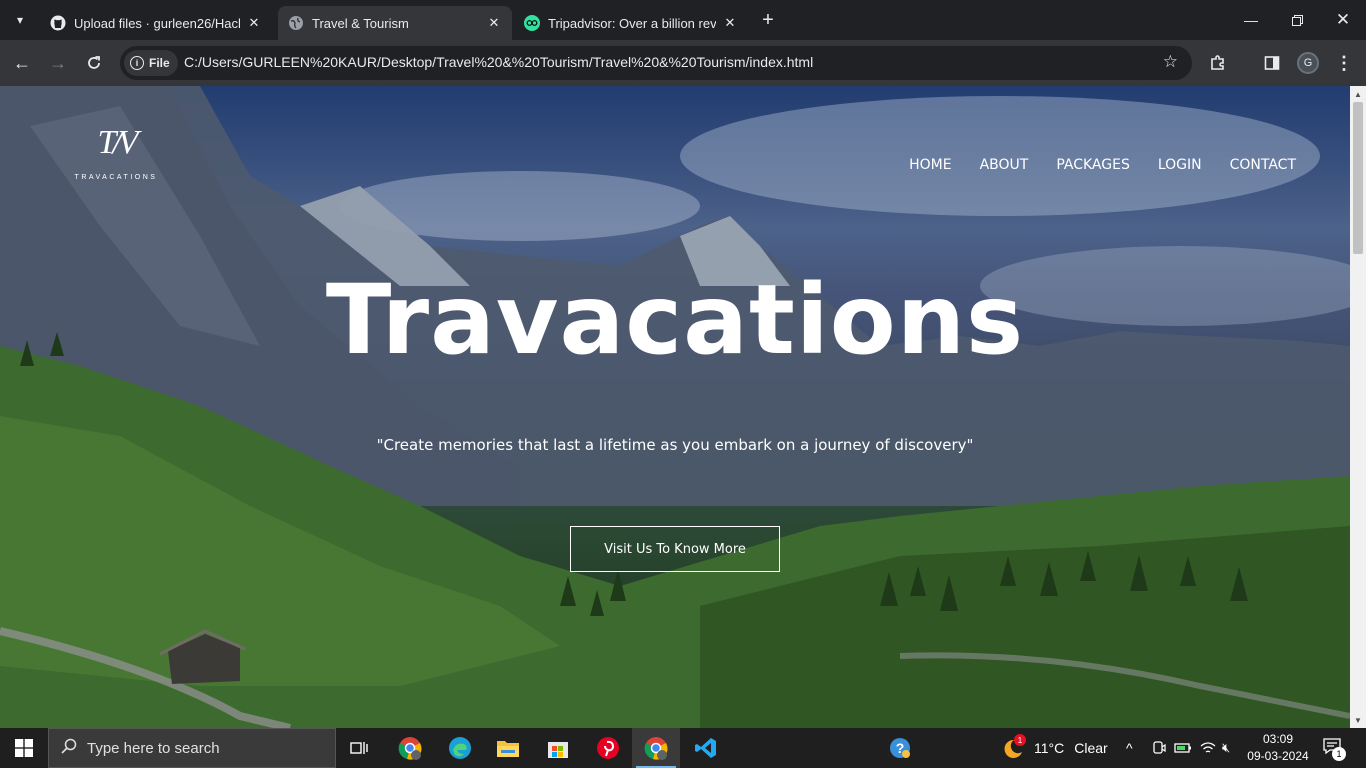 Image resolution: width=1366 pixels, height=768 pixels. Describe the element at coordinates (360, 23) in the screenshot. I see `tab-title: Travel & Tourism` at that location.